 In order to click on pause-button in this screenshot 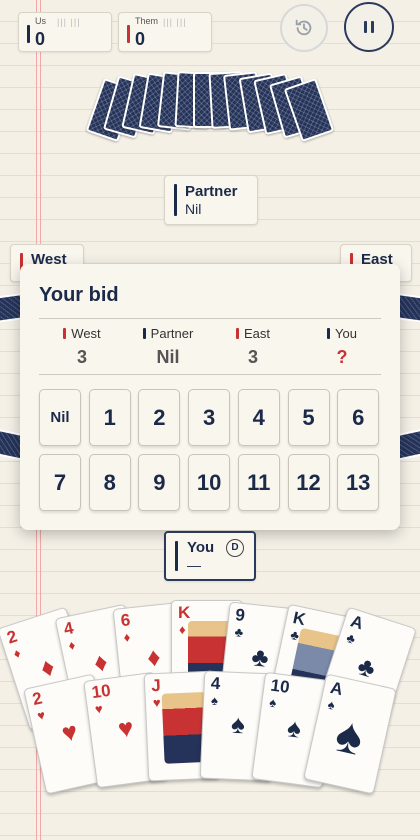, I will do `click(369, 27)`.